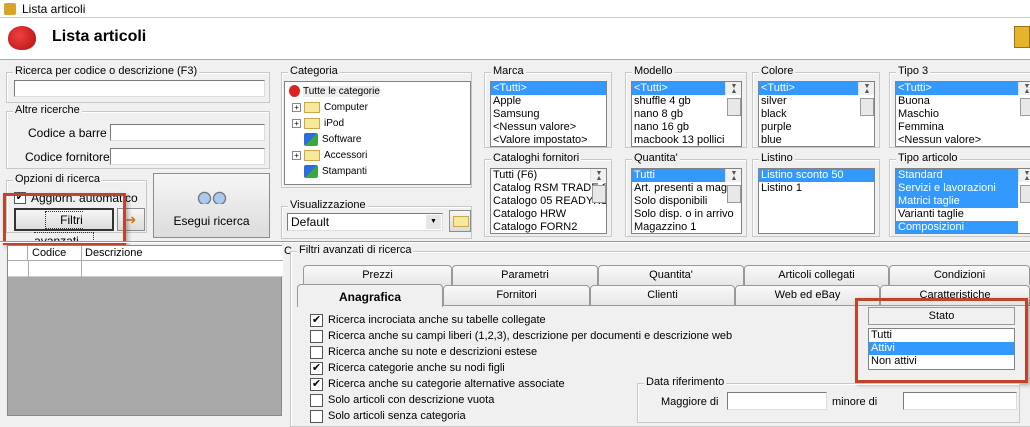 The image size is (1030, 427). Describe the element at coordinates (678, 140) in the screenshot. I see `list-item: macbook 13 pollici` at that location.